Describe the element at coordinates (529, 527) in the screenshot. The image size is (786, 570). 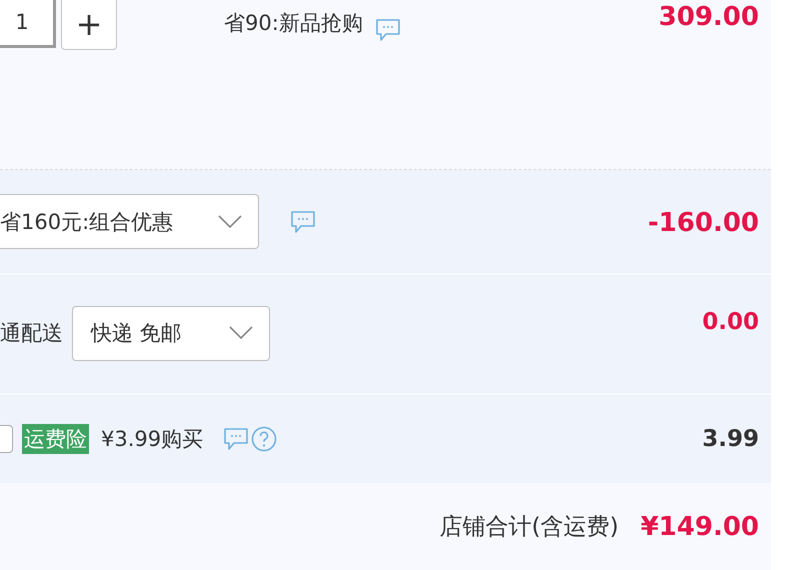
I see `total-label: 店铺合计(含运费)` at that location.